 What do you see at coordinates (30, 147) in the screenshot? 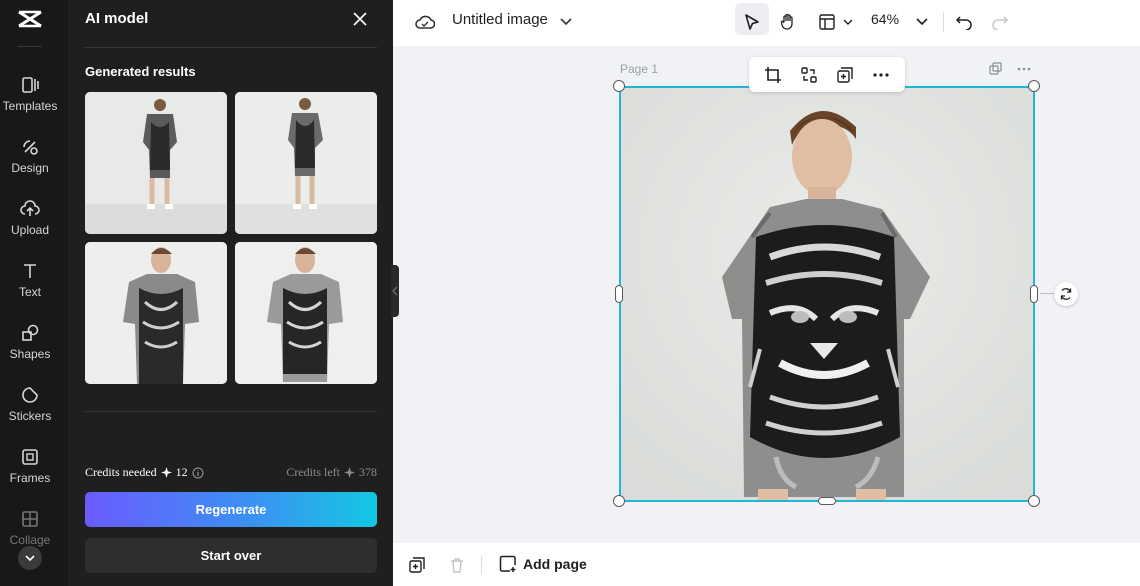
I see `design-icon` at bounding box center [30, 147].